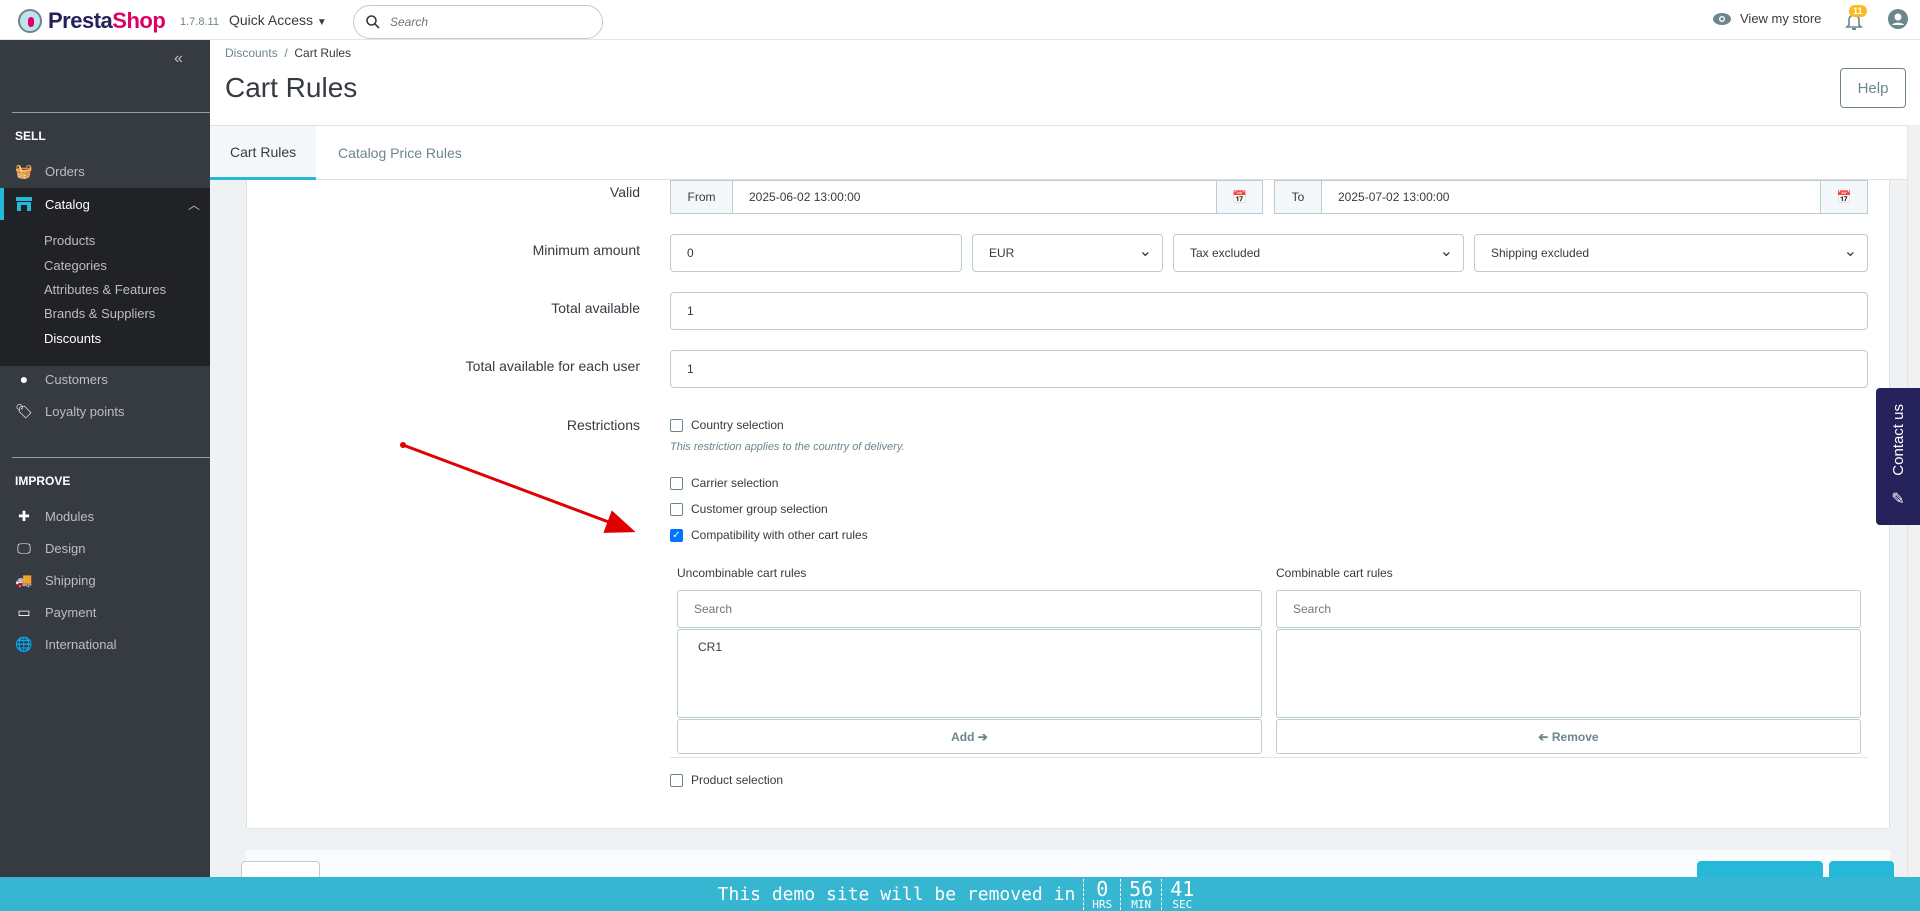 The height and width of the screenshot is (911, 1920). What do you see at coordinates (1873, 88) in the screenshot?
I see `help-button: Help` at bounding box center [1873, 88].